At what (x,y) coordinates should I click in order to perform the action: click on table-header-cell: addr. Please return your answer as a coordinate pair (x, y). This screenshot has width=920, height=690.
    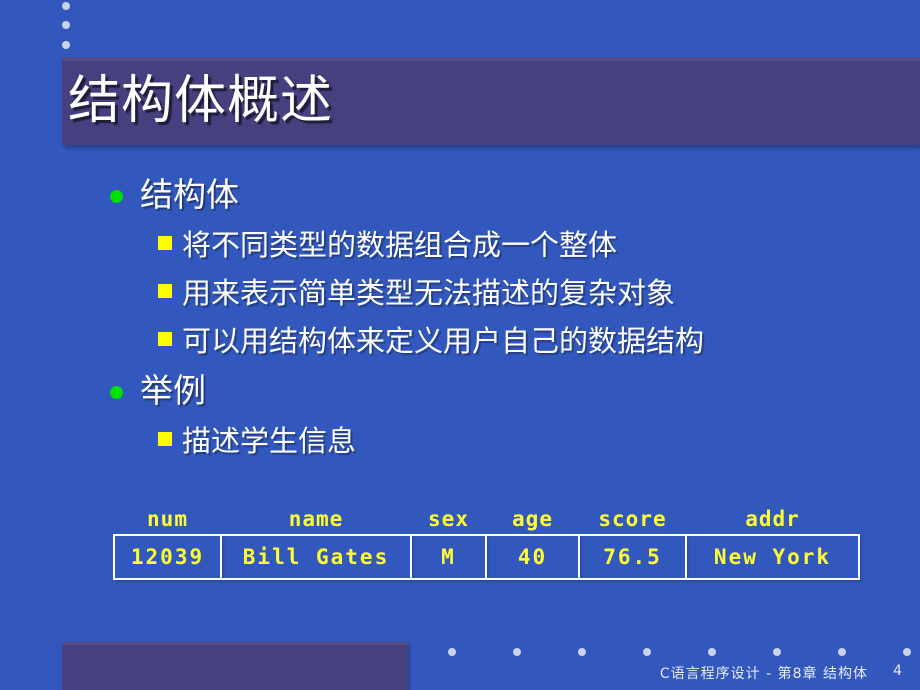
    Looking at the image, I should click on (772, 519).